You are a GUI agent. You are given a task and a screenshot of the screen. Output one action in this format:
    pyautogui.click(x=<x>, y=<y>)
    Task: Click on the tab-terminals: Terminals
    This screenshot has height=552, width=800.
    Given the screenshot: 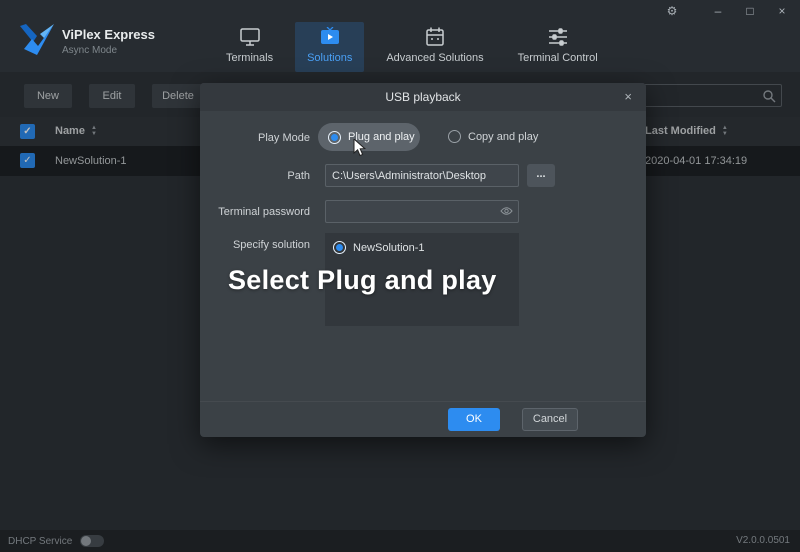 What is the action you would take?
    pyautogui.click(x=249, y=47)
    